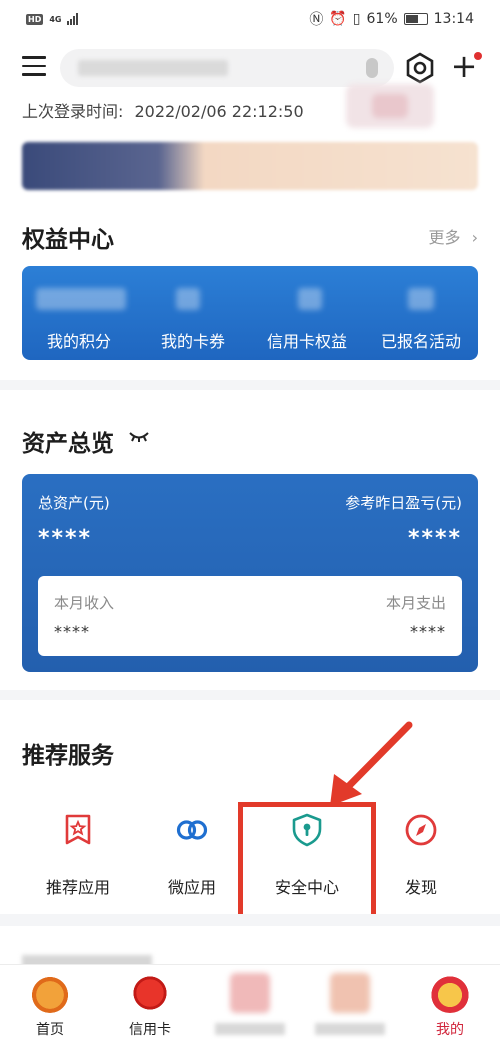 This screenshot has width=500, height=1039. What do you see at coordinates (420, 68) in the screenshot?
I see `hexagon-scan-icon` at bounding box center [420, 68].